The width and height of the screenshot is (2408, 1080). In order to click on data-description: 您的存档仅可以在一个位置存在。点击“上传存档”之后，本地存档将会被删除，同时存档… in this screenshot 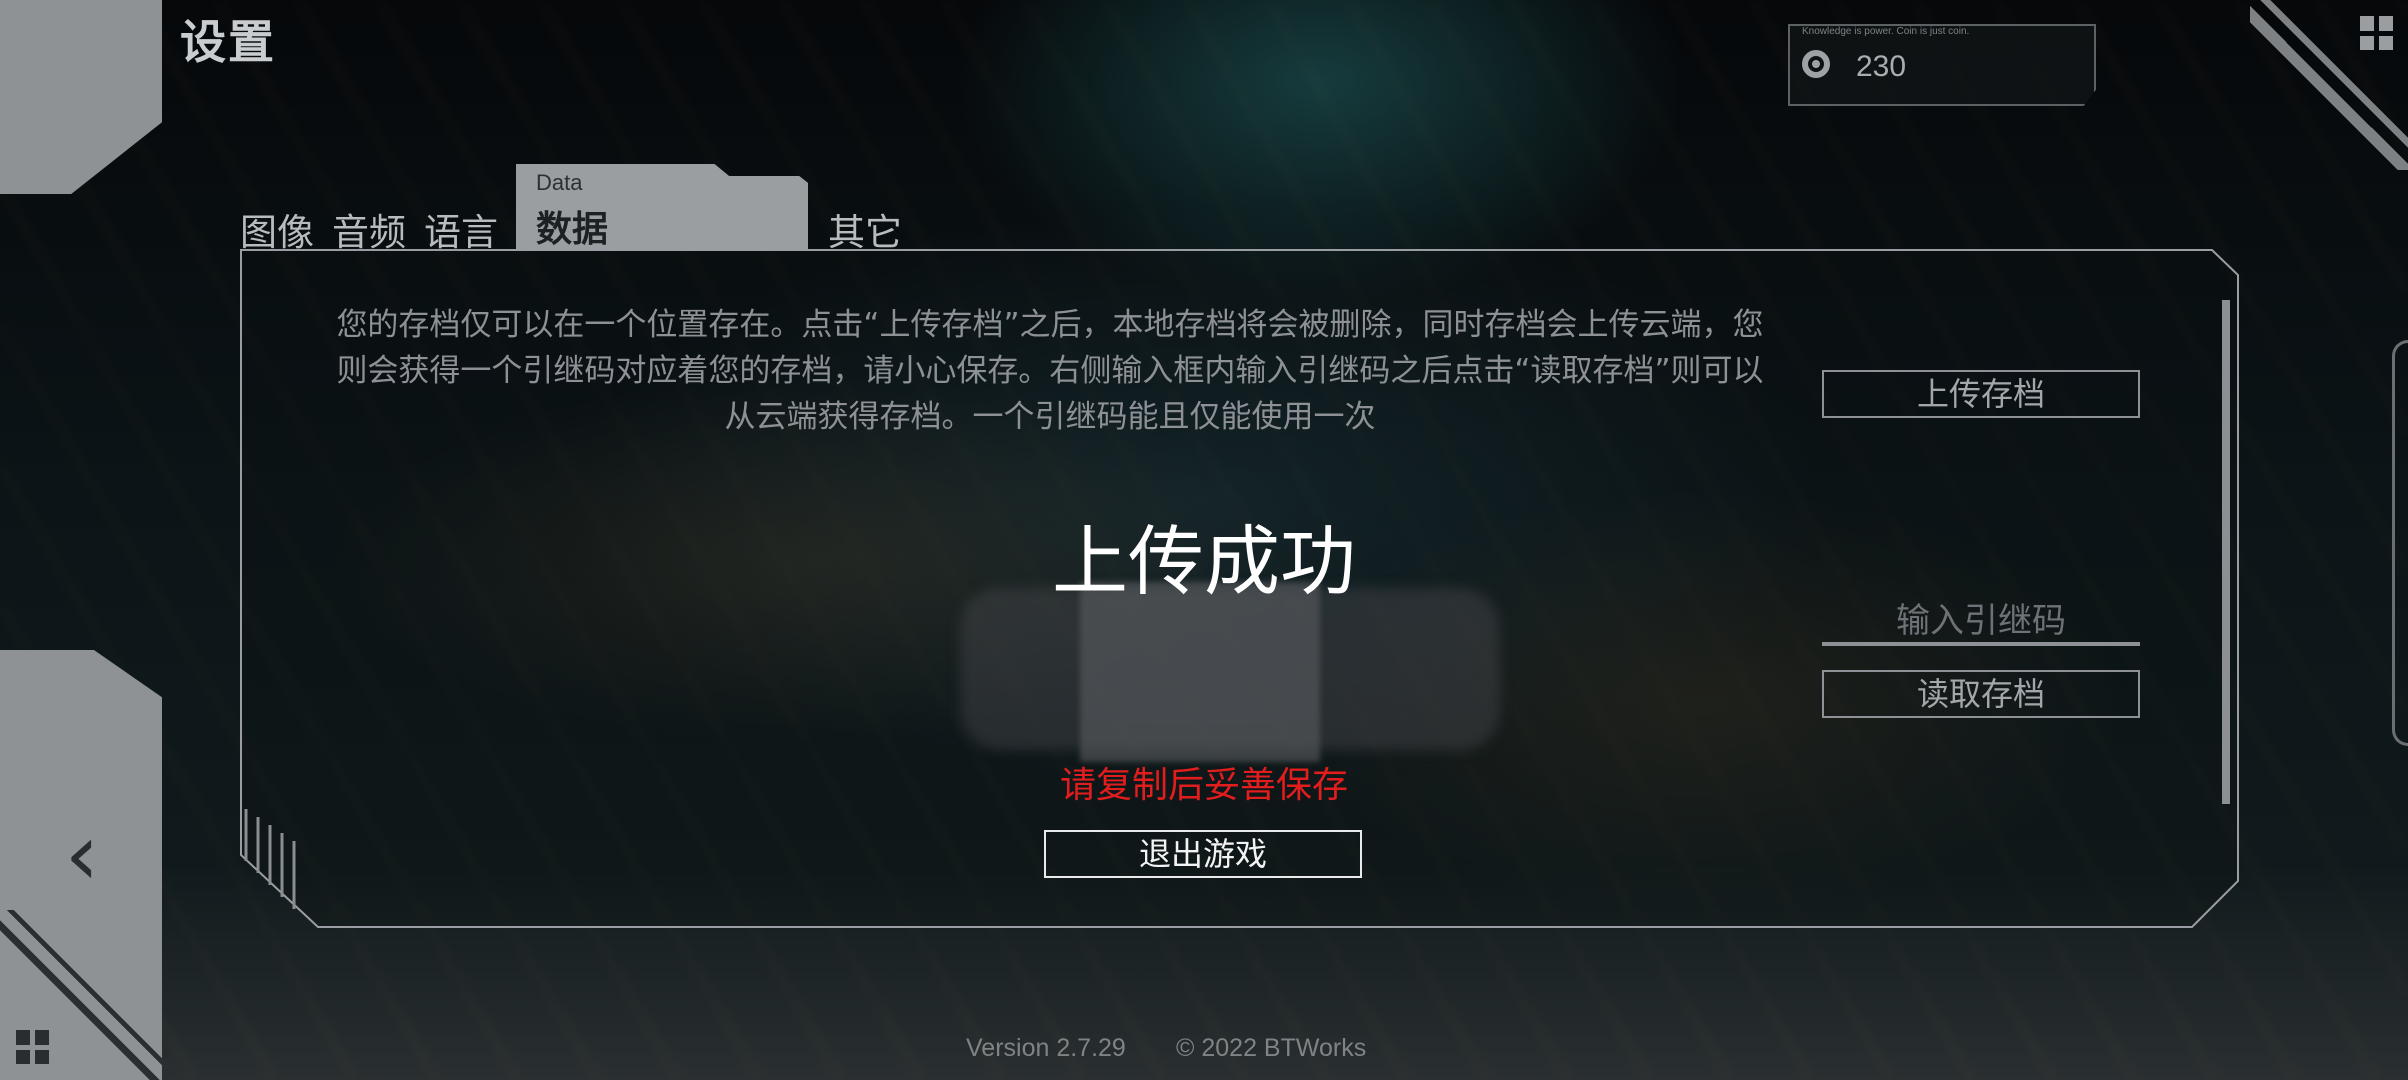, I will do `click(1050, 371)`.